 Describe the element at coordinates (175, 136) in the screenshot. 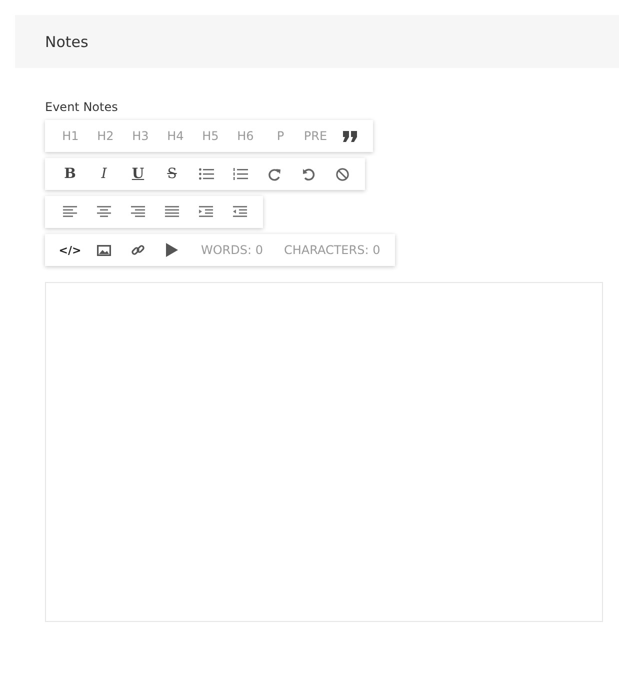

I see `format-button: H4` at that location.